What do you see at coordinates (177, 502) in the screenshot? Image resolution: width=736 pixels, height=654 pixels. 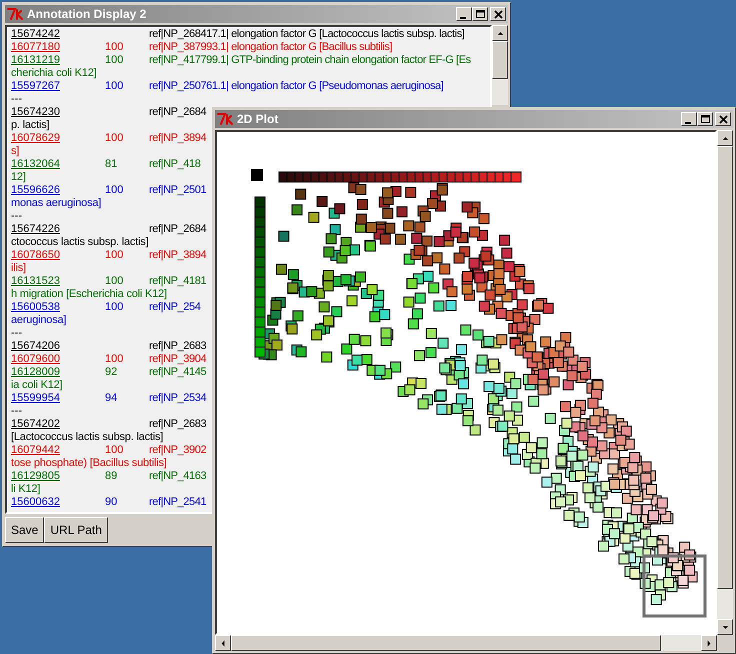 I see `reference-text: ref|NP_2541` at bounding box center [177, 502].